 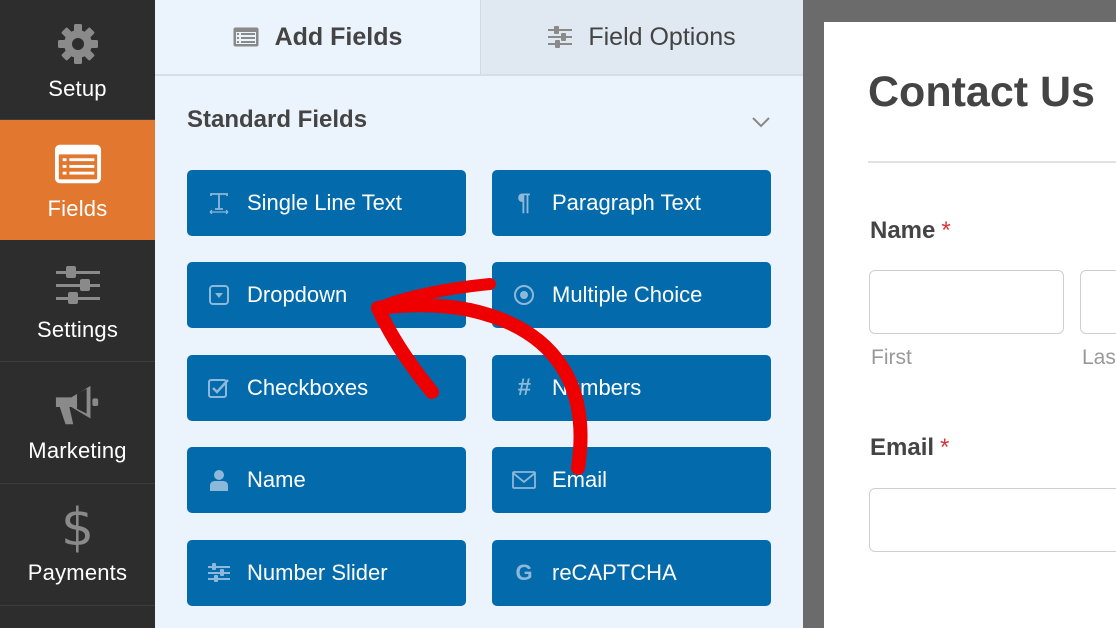 What do you see at coordinates (308, 387) in the screenshot?
I see `field-button-label: Checkboxes` at bounding box center [308, 387].